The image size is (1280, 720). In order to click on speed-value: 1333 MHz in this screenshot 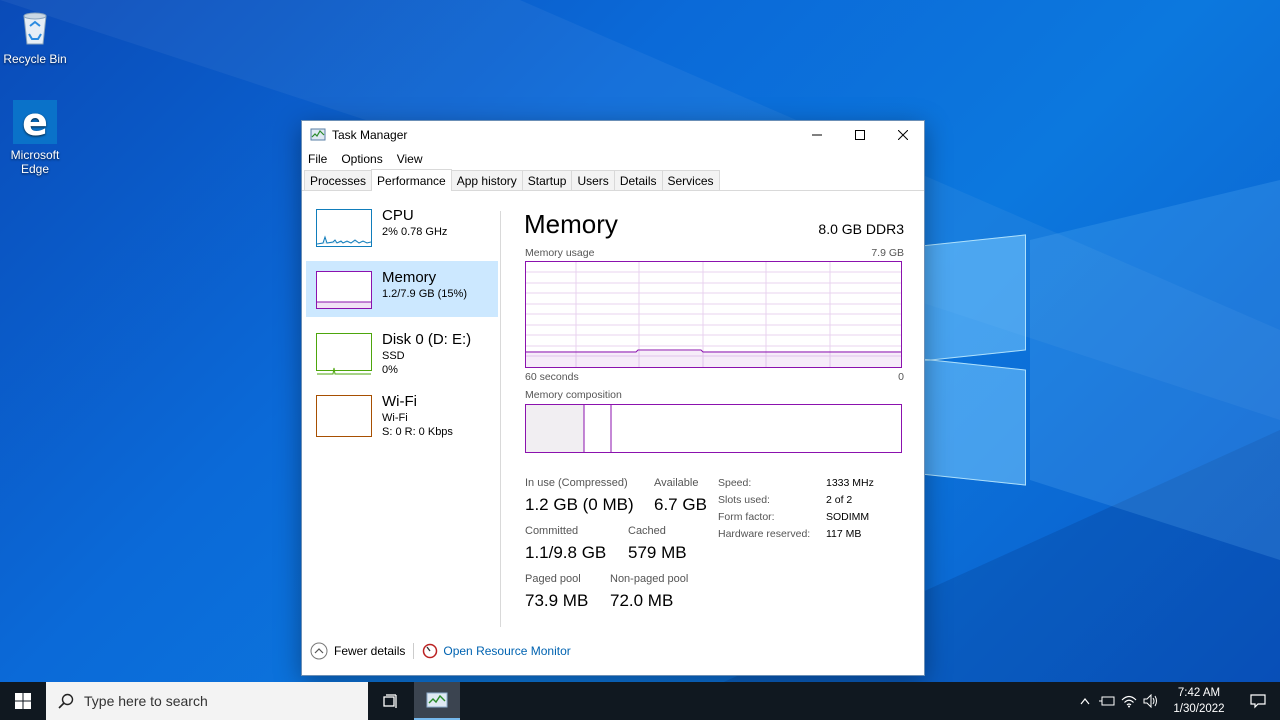, I will do `click(850, 483)`.